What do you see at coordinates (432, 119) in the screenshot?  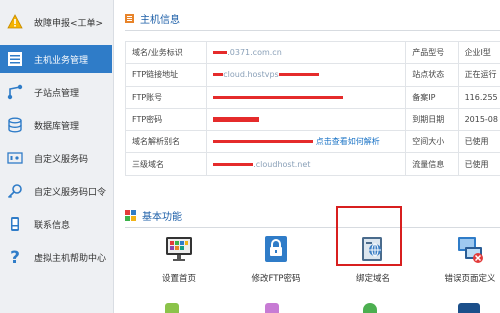 I see `field-label: 到期日期` at bounding box center [432, 119].